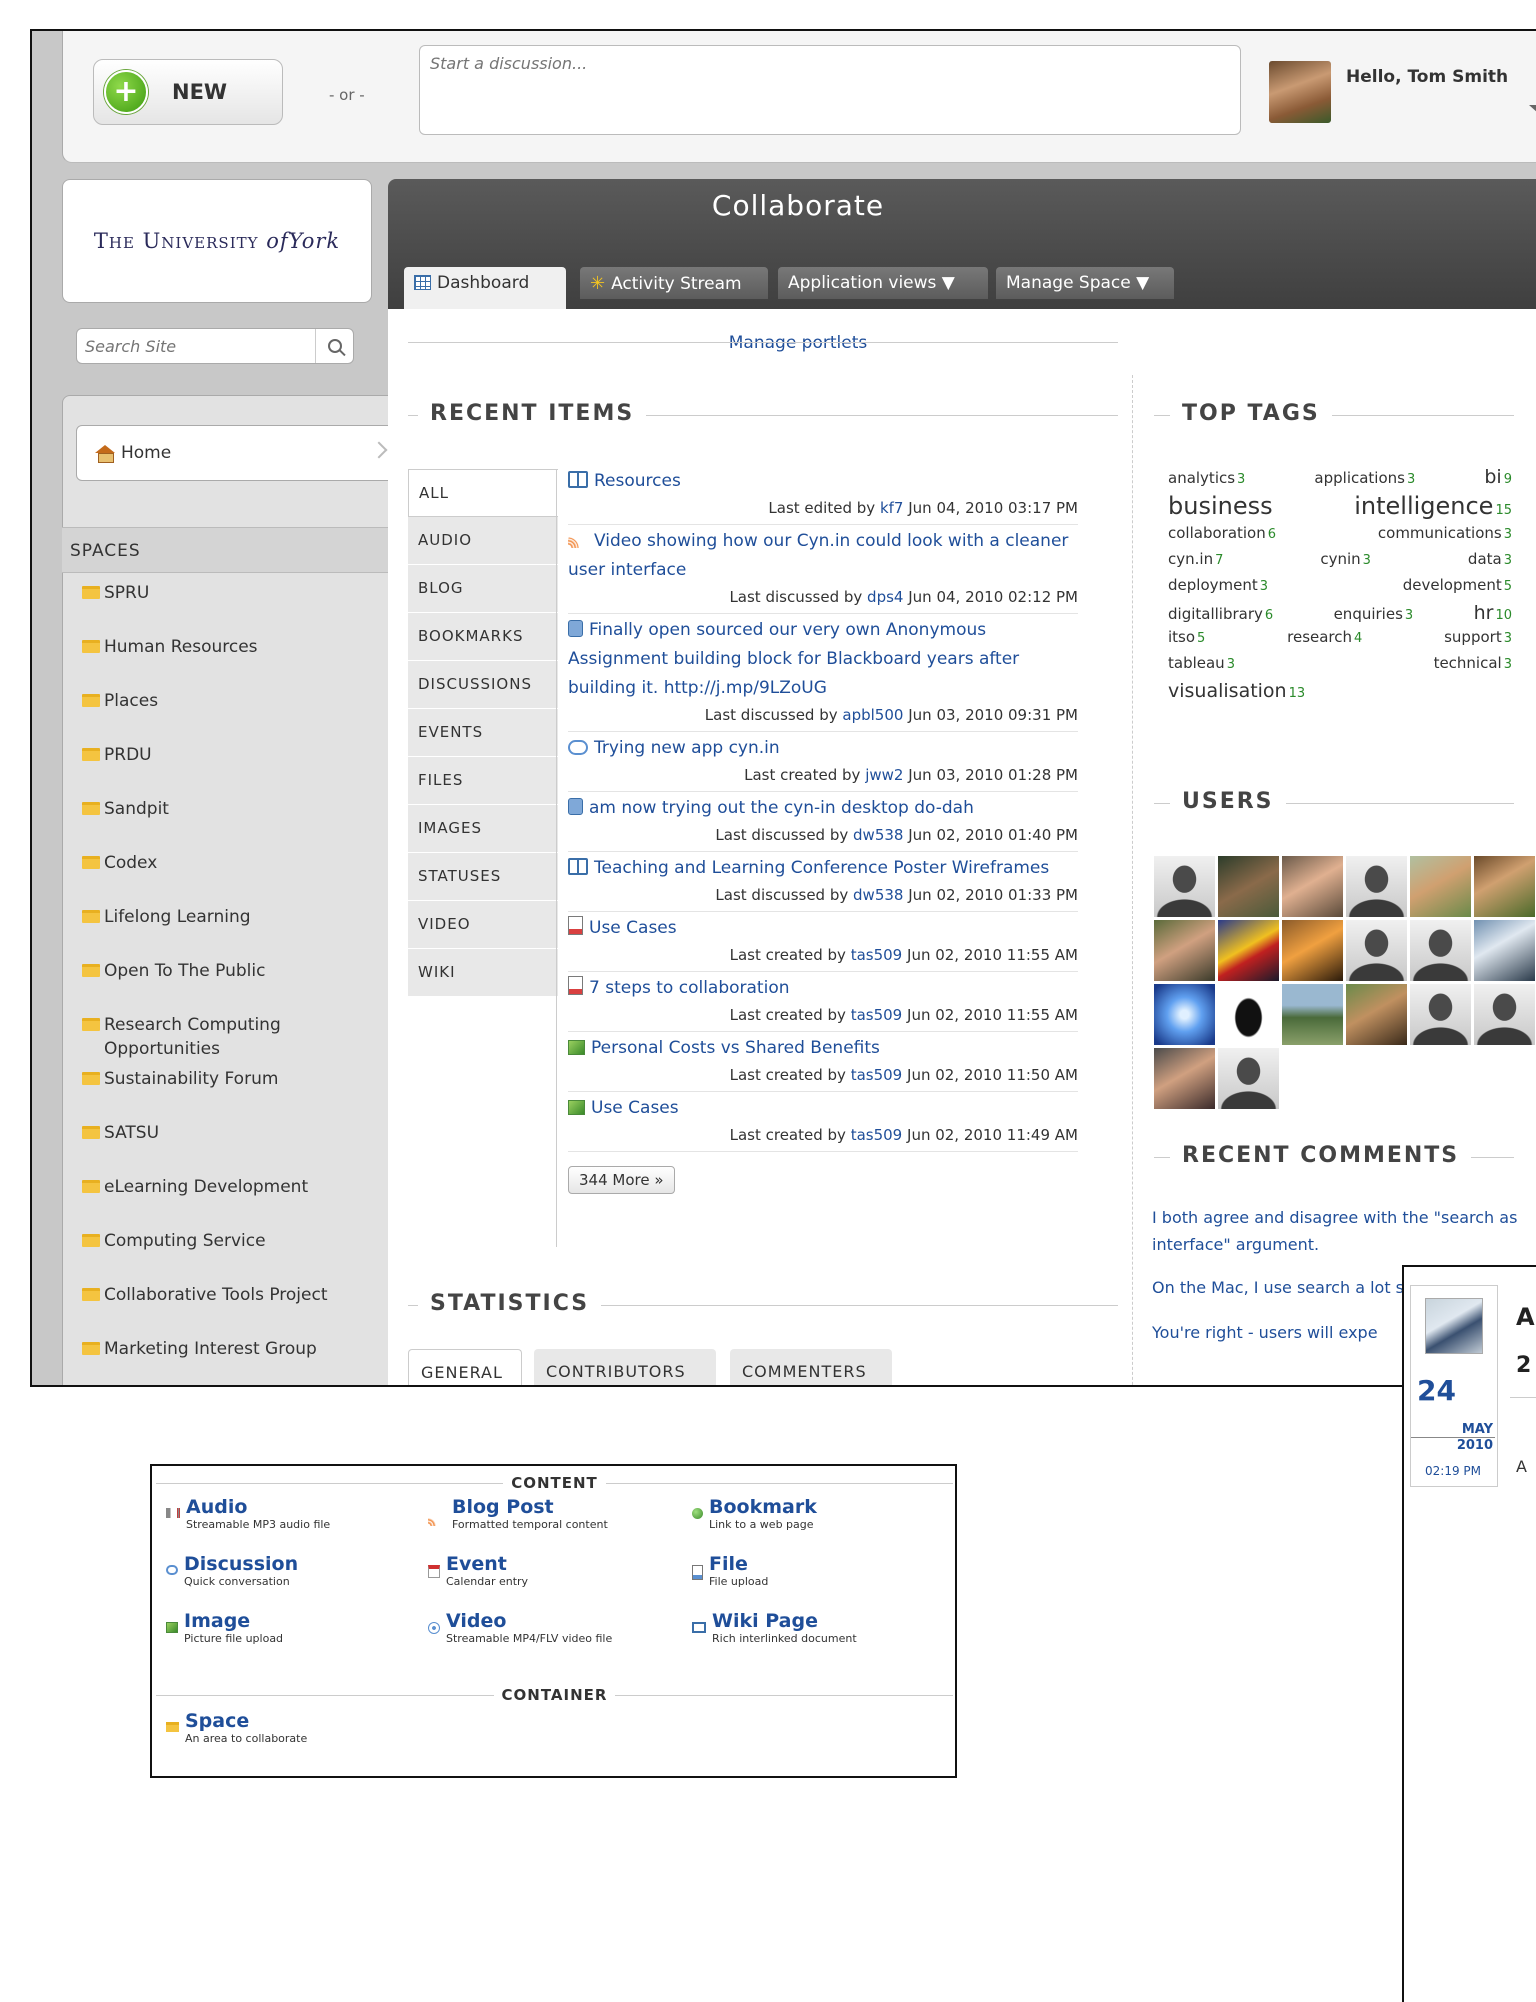 The height and width of the screenshot is (2002, 1536). What do you see at coordinates (674, 283) in the screenshot?
I see `tab-activity-stream: ✳ Activity Stream` at bounding box center [674, 283].